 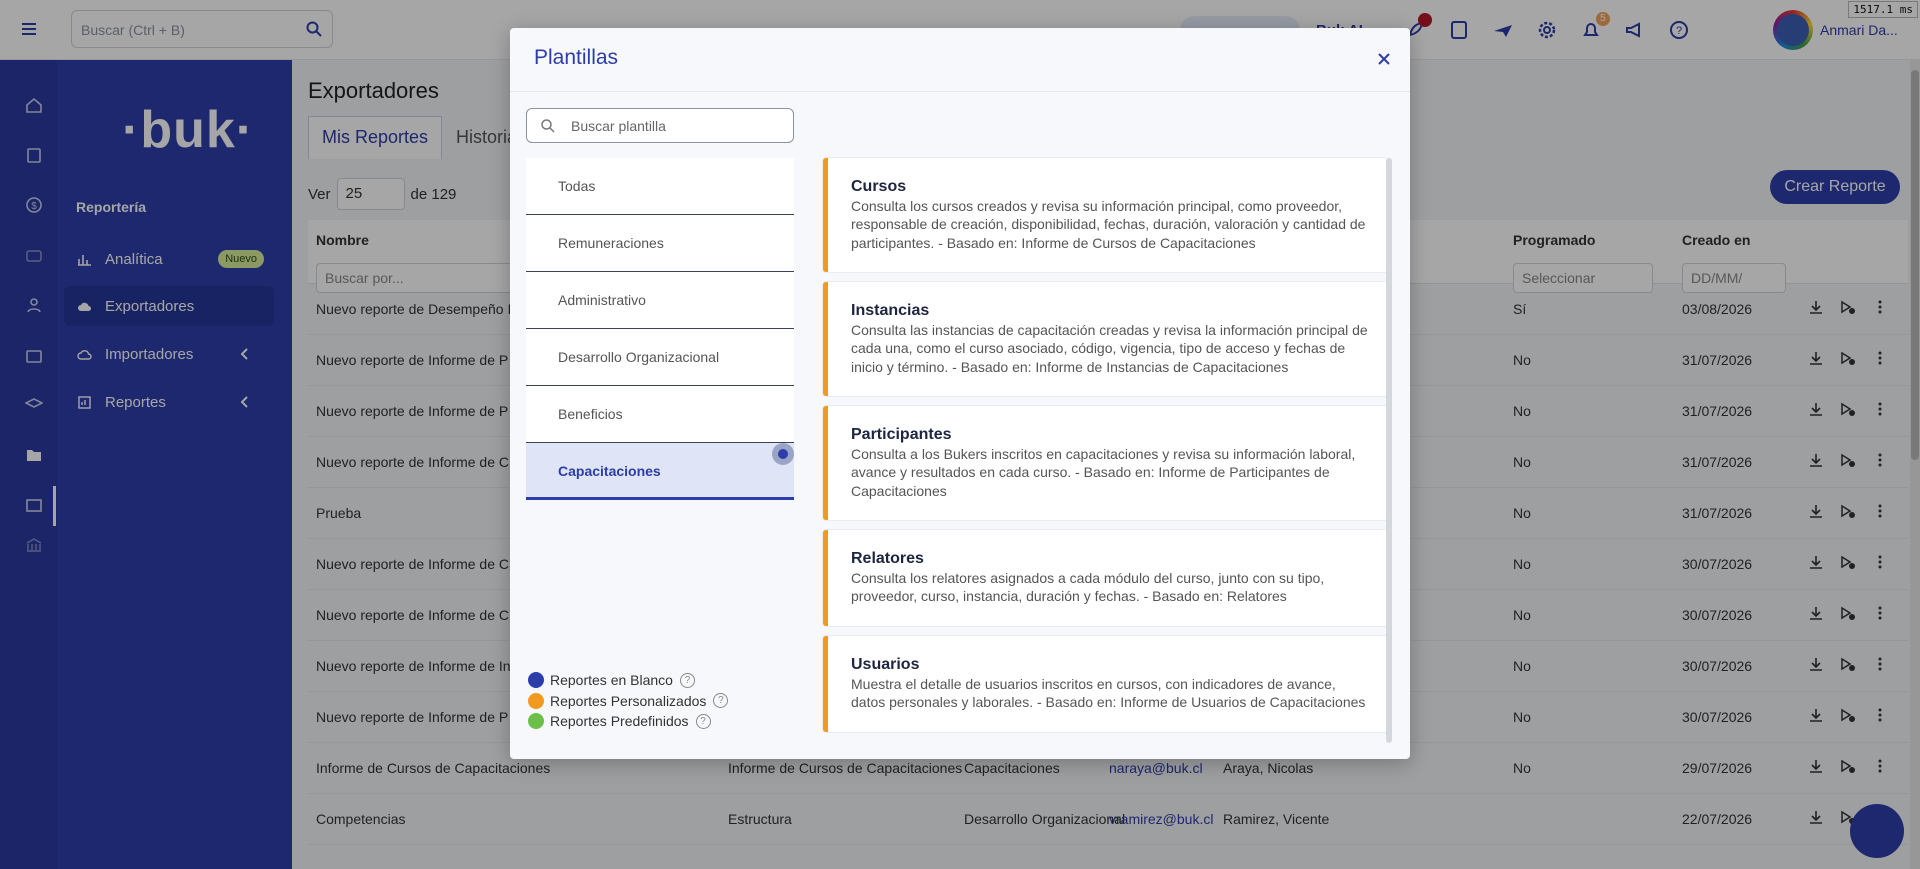 I want to click on category-label: Remuneraciones, so click(x=611, y=243).